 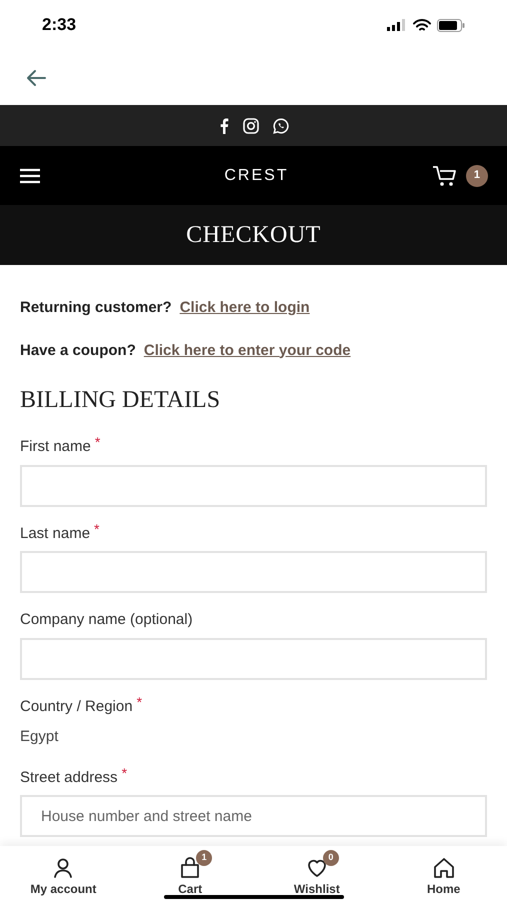 I want to click on input-field: House number and street name, so click(x=253, y=816).